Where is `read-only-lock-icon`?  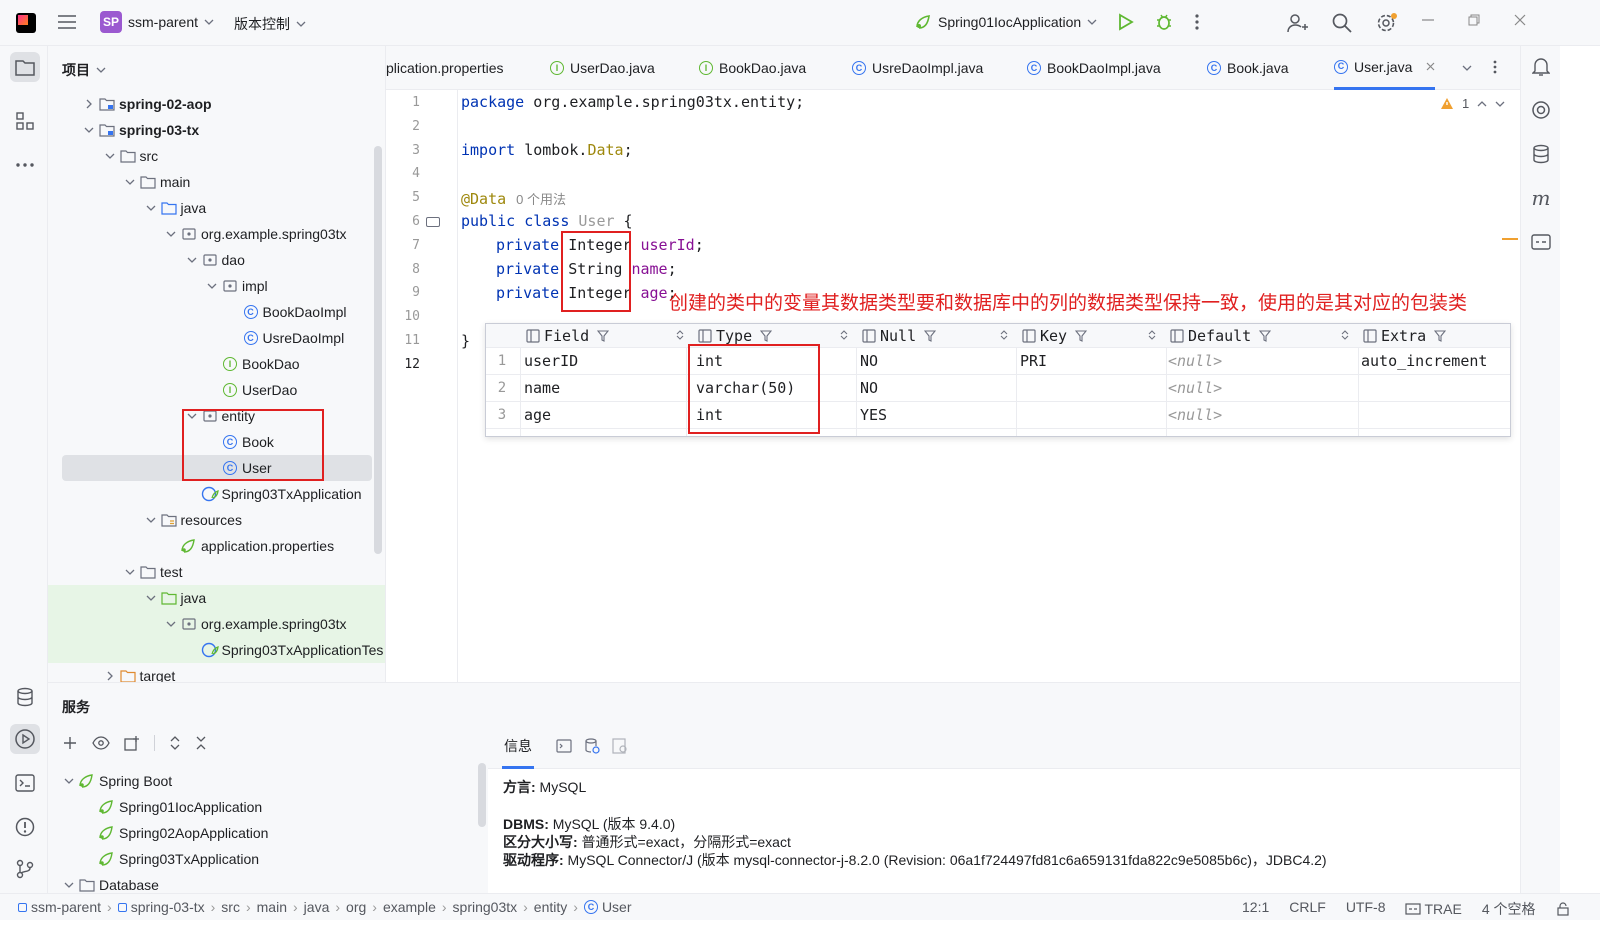
read-only-lock-icon is located at coordinates (1563, 909).